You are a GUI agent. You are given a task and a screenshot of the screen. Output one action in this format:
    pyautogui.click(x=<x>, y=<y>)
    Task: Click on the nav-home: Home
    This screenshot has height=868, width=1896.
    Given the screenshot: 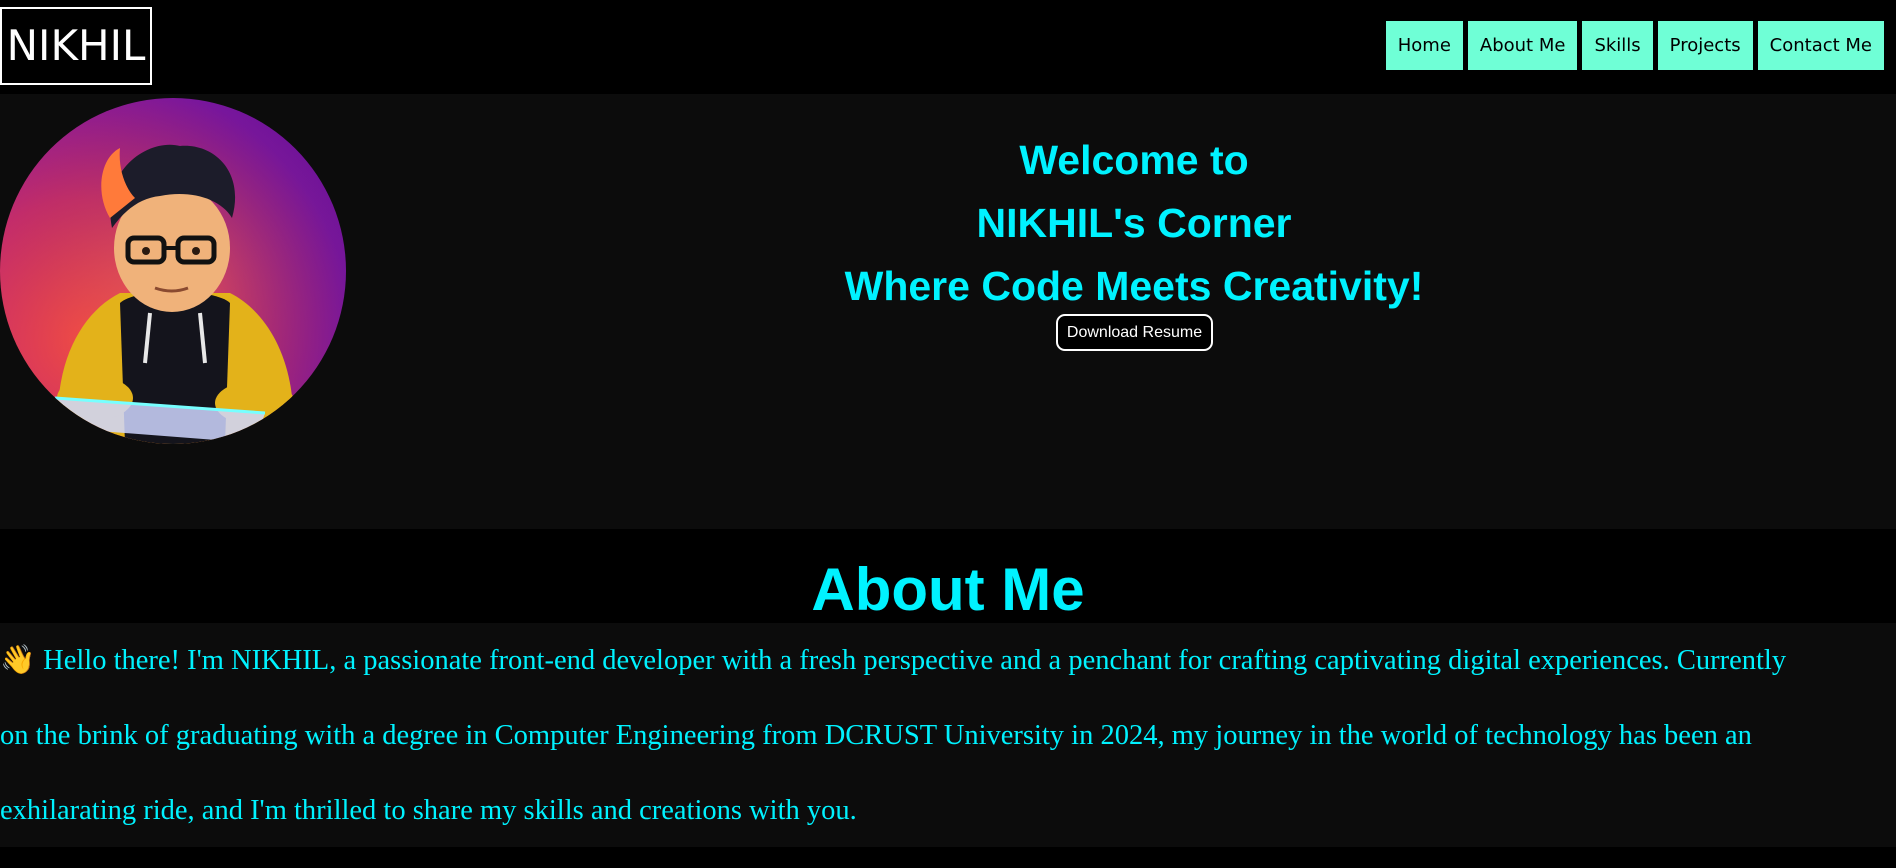 What is the action you would take?
    pyautogui.click(x=1424, y=45)
    